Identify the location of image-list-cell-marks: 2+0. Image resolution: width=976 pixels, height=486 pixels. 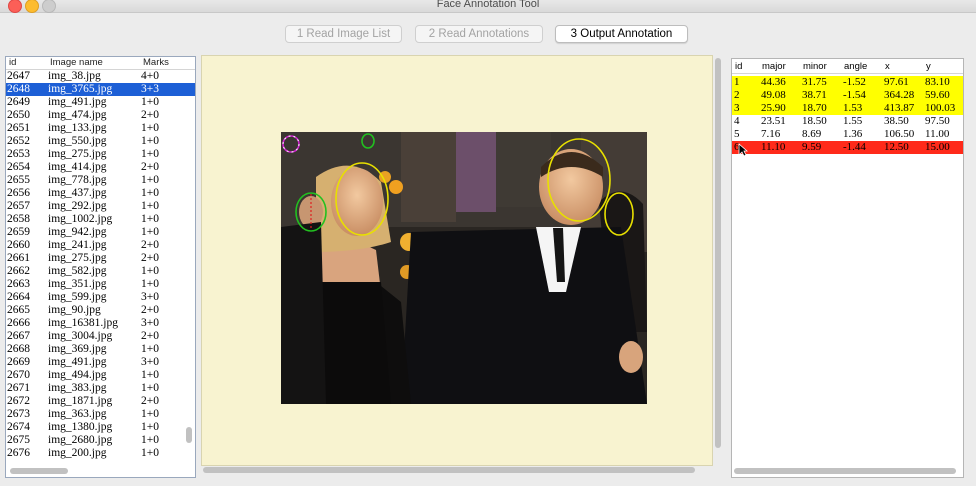
(150, 115).